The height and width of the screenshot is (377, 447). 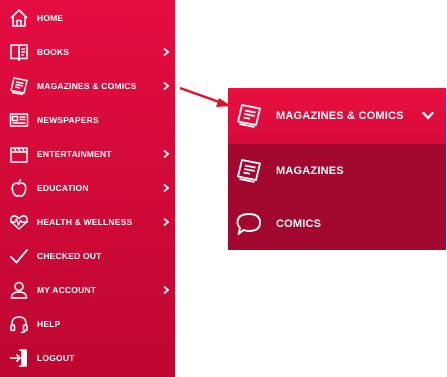 I want to click on sidebar-item-label: MY ACCOUNT, so click(x=67, y=290).